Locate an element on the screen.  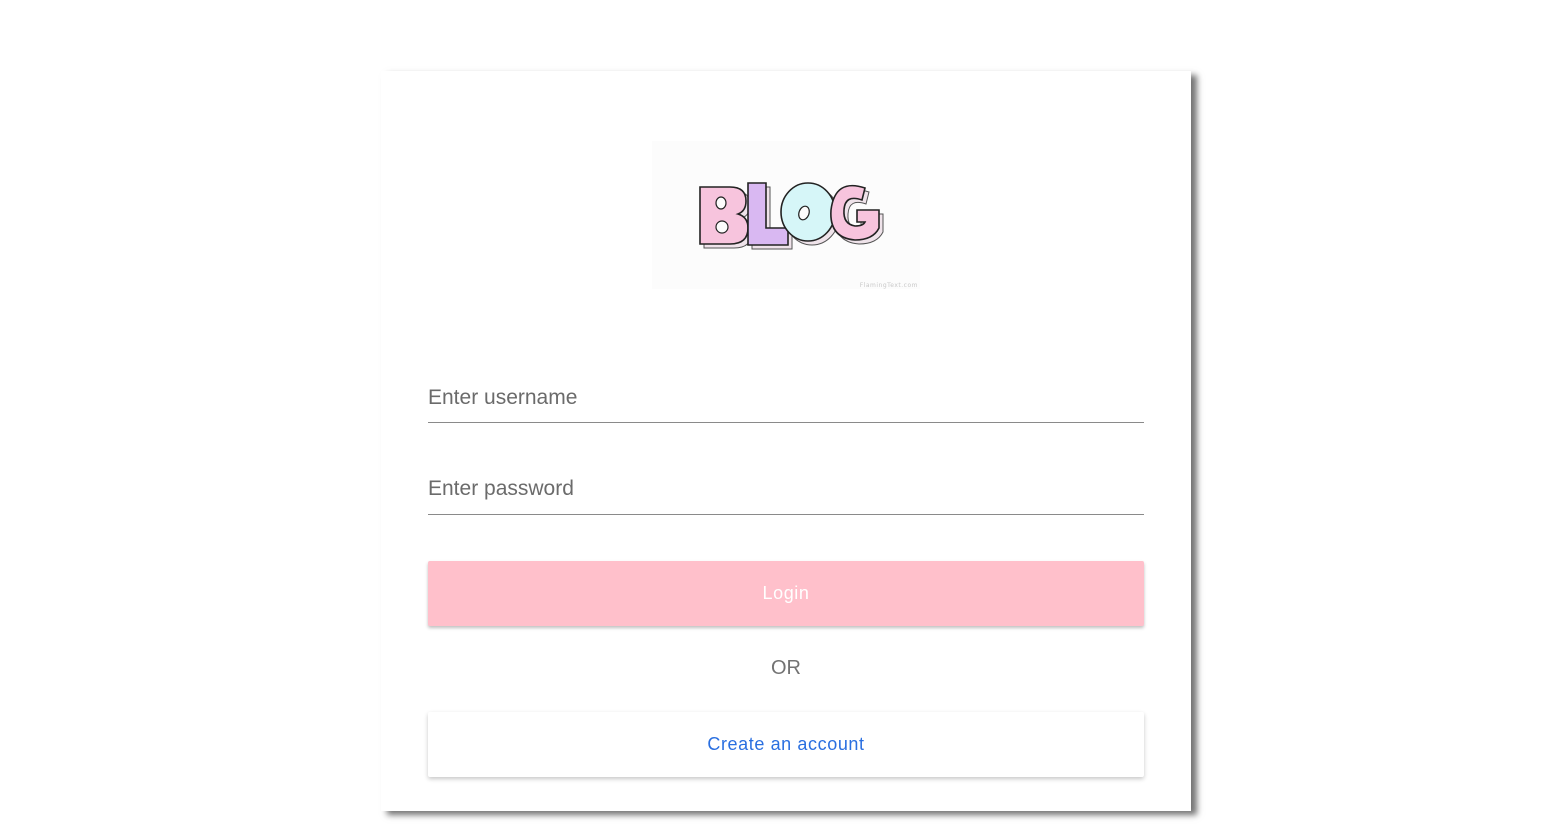
logo-letter-b is located at coordinates (724, 215).